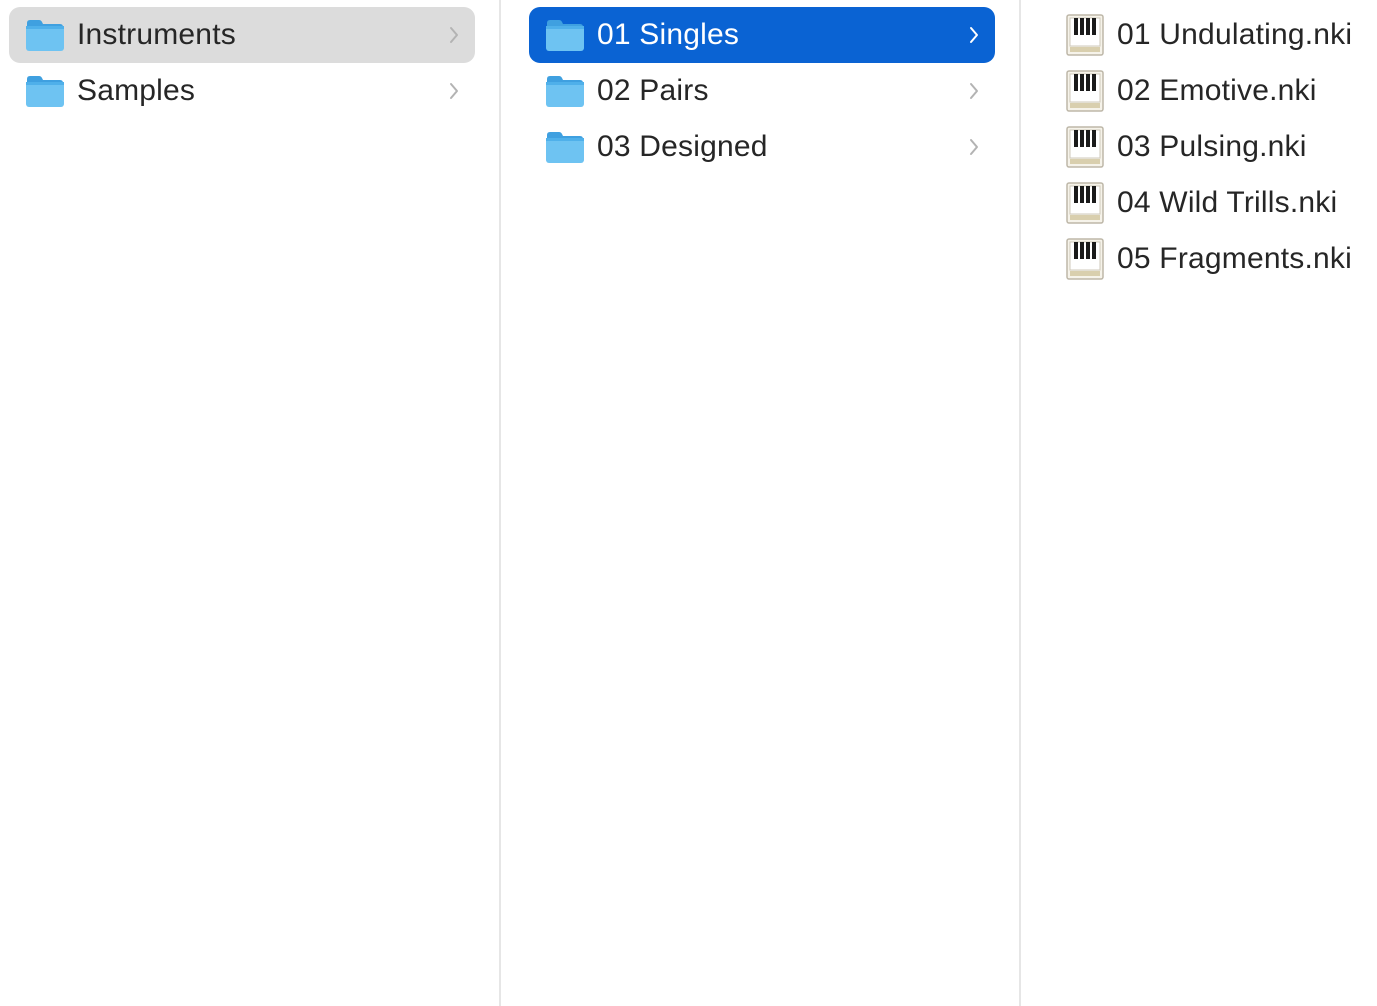 The height and width of the screenshot is (1006, 1377). What do you see at coordinates (1234, 258) in the screenshot?
I see `file-label: 05 Fragments.nki` at bounding box center [1234, 258].